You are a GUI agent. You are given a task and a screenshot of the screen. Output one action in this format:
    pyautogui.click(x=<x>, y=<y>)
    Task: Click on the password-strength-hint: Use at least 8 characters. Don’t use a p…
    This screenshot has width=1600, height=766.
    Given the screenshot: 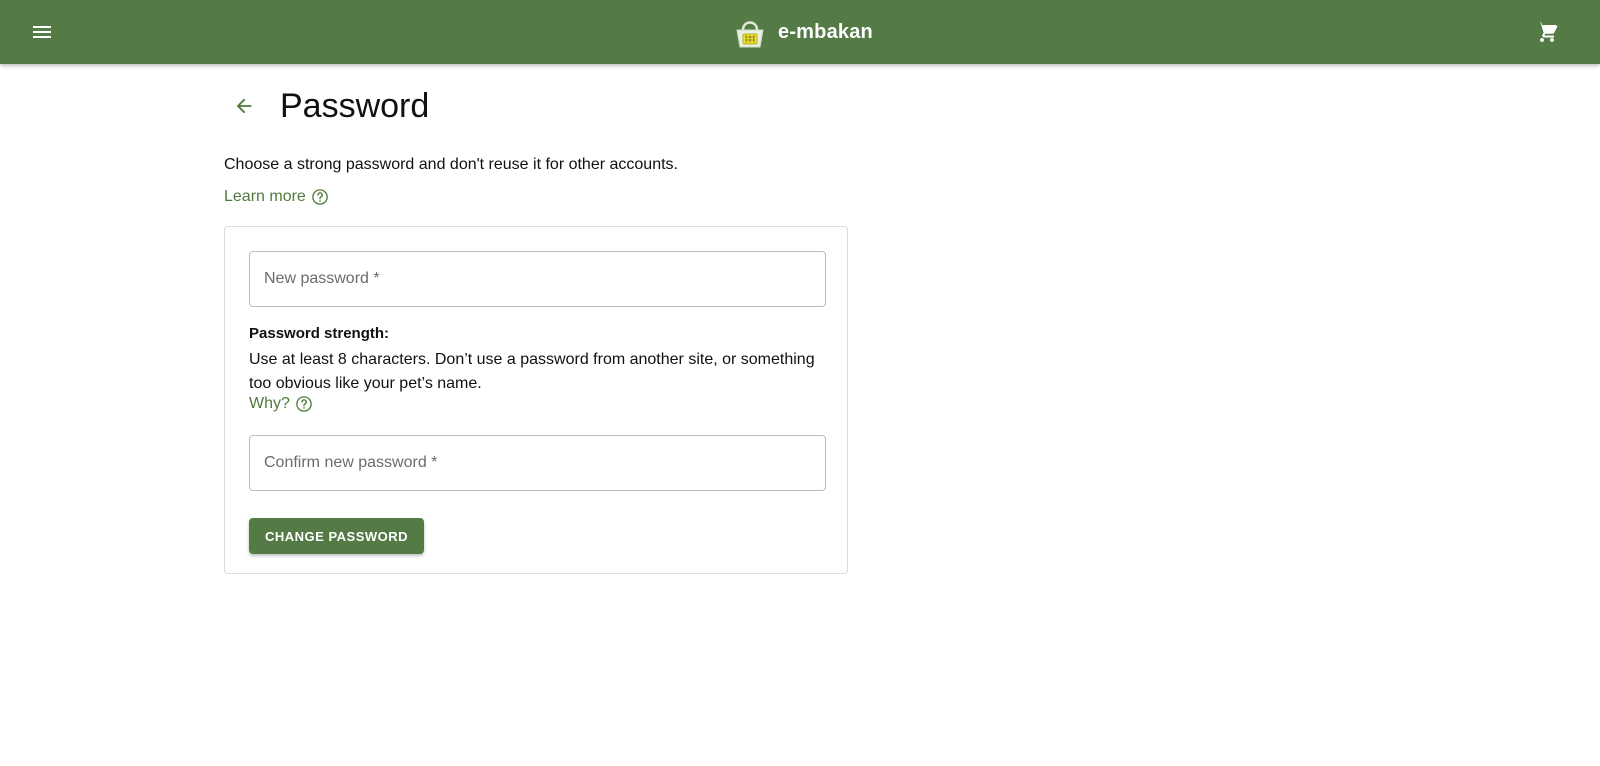 What is the action you would take?
    pyautogui.click(x=532, y=371)
    